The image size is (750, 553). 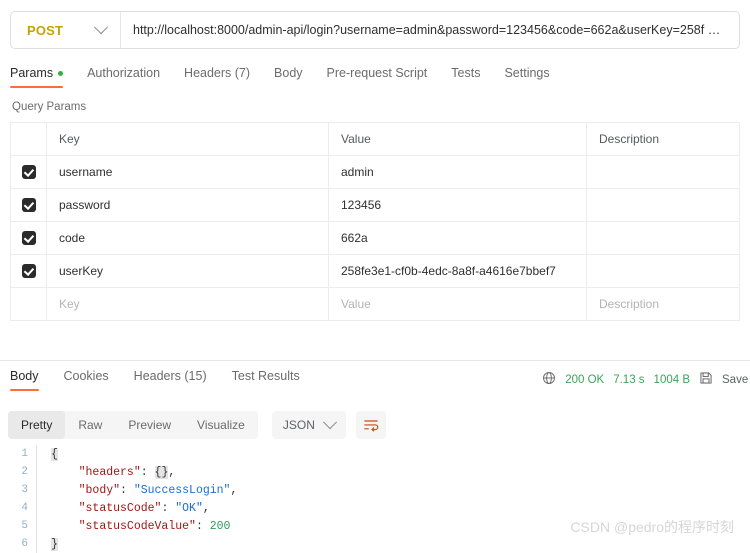 What do you see at coordinates (49, 107) in the screenshot?
I see `query-params-title: Query Params` at bounding box center [49, 107].